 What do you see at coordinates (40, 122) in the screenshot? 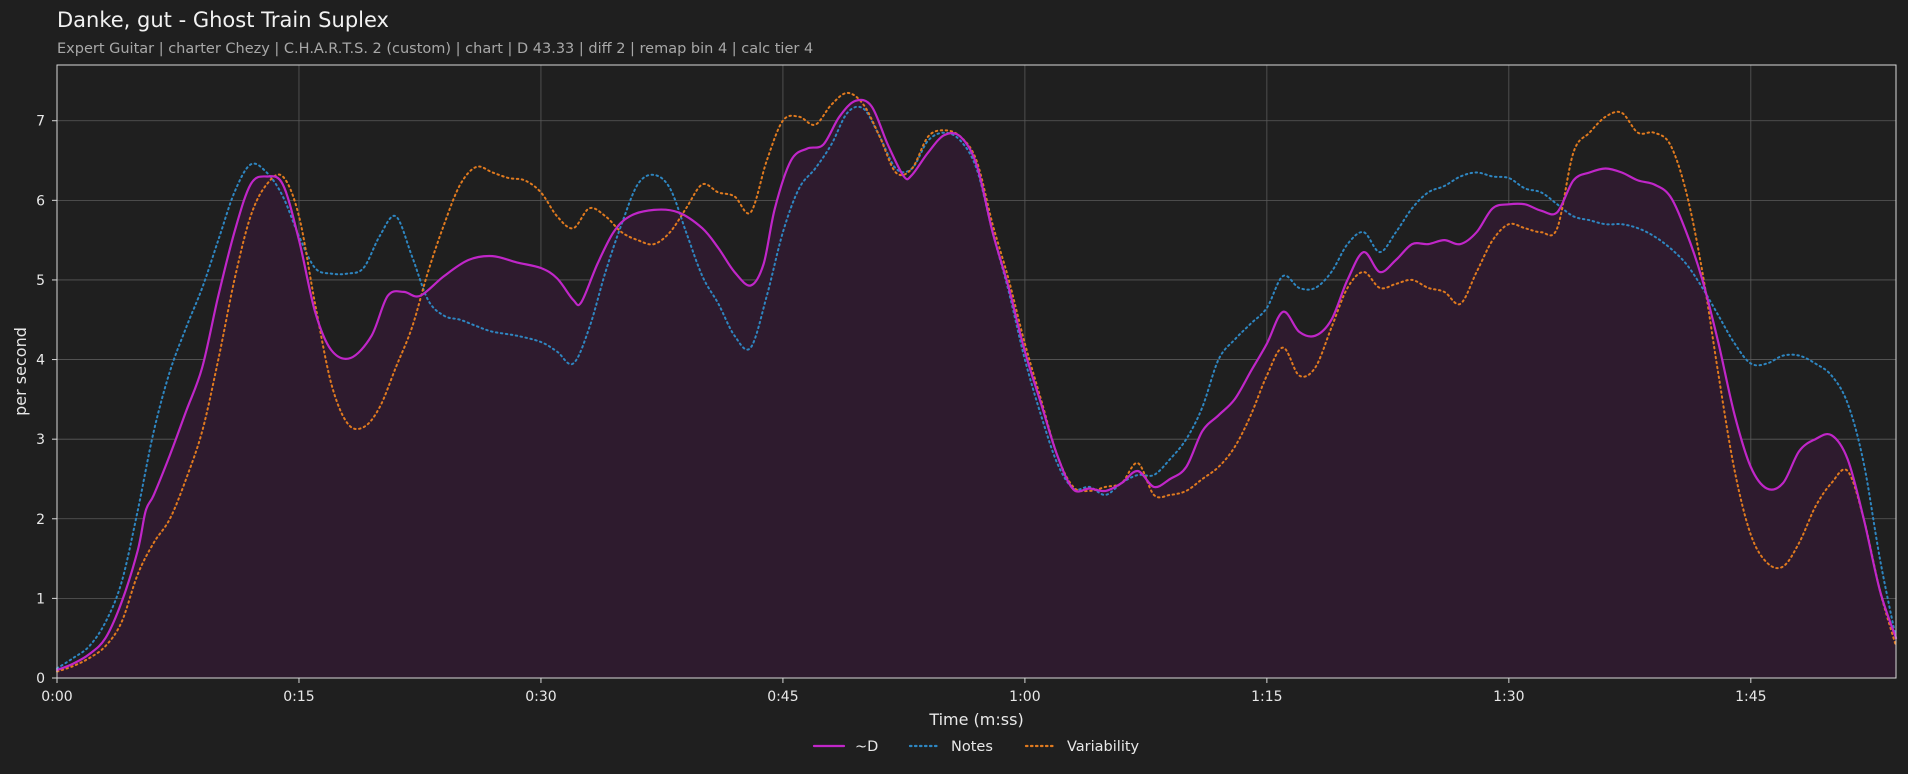
I see `y-tick-label: 7` at bounding box center [40, 122].